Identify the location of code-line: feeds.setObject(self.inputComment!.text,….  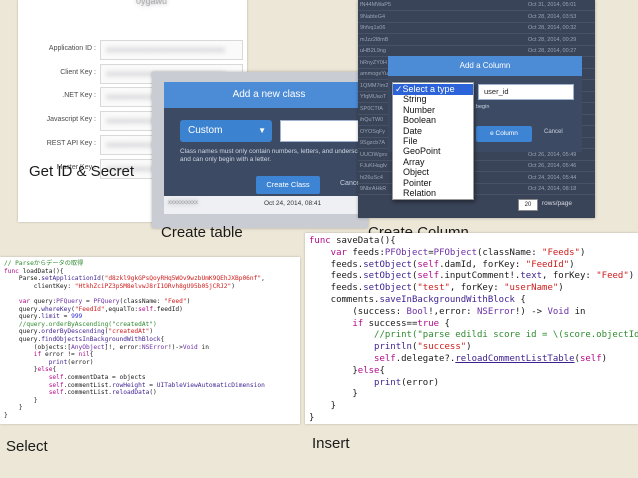
(472, 276).